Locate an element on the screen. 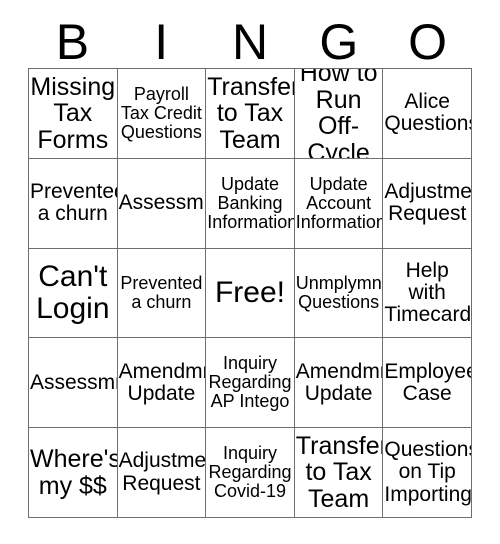 The width and height of the screenshot is (500, 544). bingo-header-letter-n: N is located at coordinates (250, 42).